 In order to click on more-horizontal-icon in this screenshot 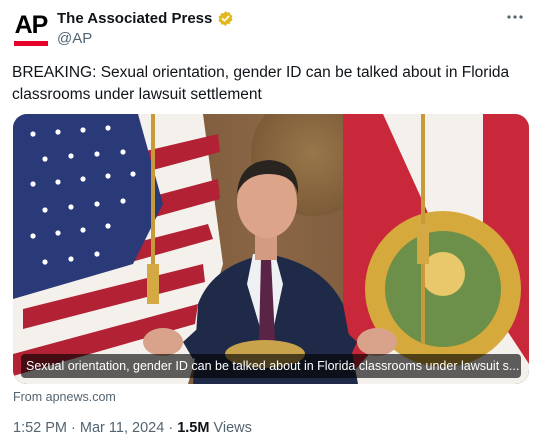, I will do `click(515, 17)`.